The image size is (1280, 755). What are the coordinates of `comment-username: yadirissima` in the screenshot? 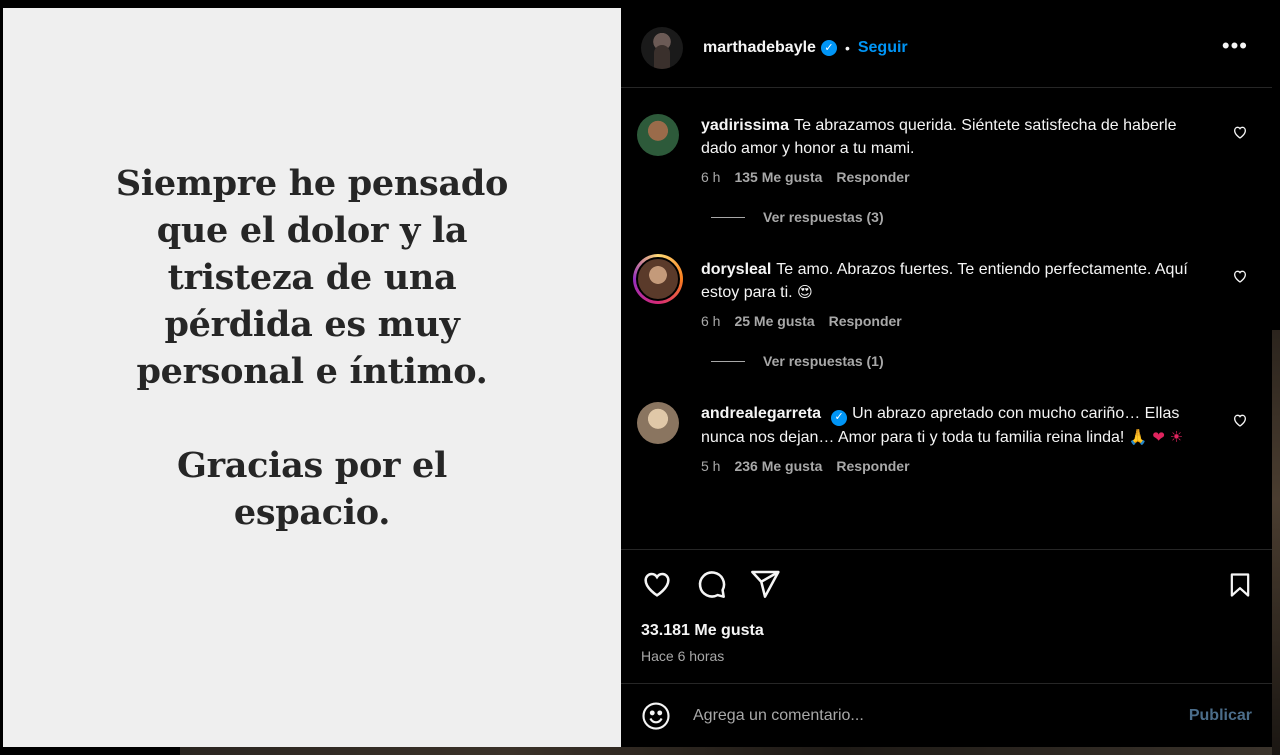 It's located at (745, 125).